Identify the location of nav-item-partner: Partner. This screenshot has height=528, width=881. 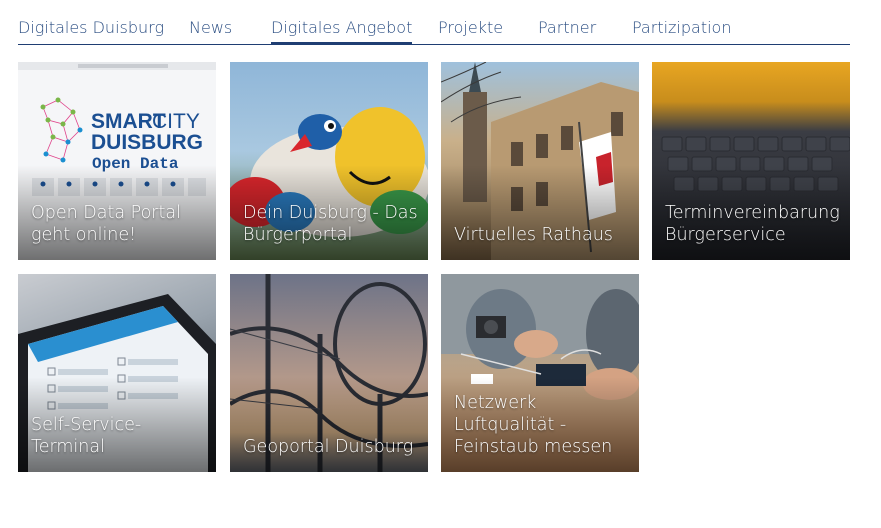
(567, 27).